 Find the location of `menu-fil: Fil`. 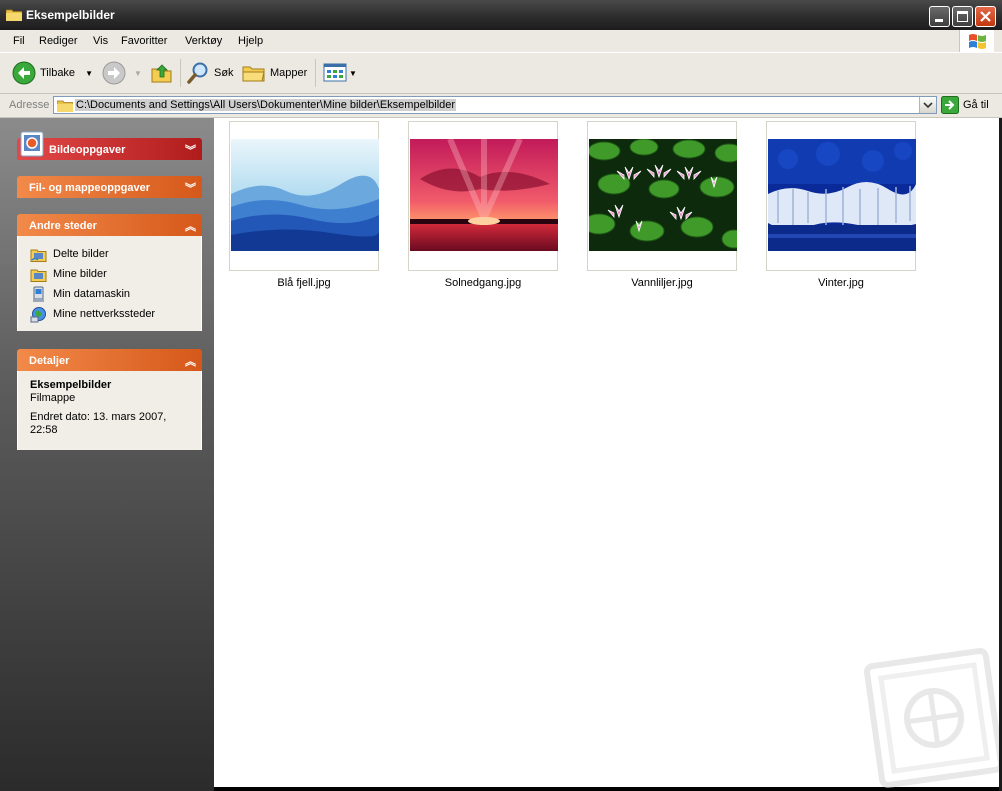

menu-fil: Fil is located at coordinates (19, 41).